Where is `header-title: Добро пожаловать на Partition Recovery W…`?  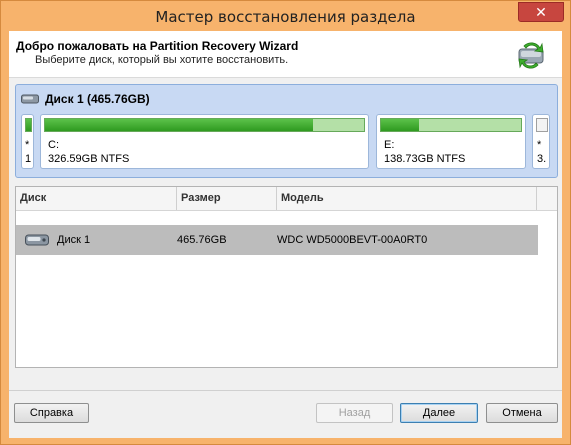 header-title: Добро пожаловать на Partition Recovery W… is located at coordinates (157, 46).